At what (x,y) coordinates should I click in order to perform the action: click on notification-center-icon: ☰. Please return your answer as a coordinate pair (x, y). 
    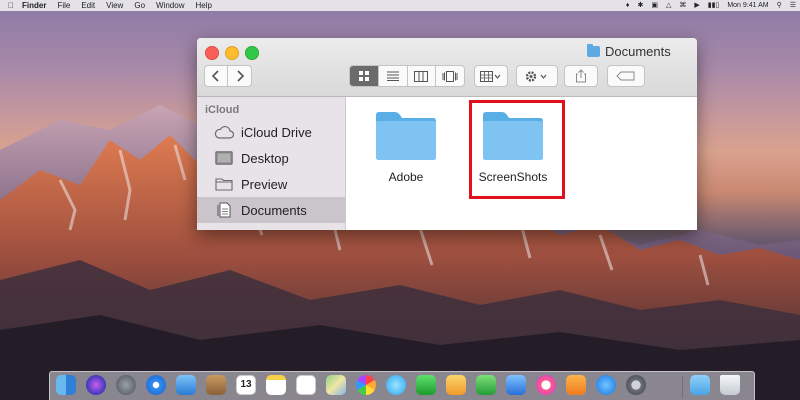
    Looking at the image, I should click on (793, 5).